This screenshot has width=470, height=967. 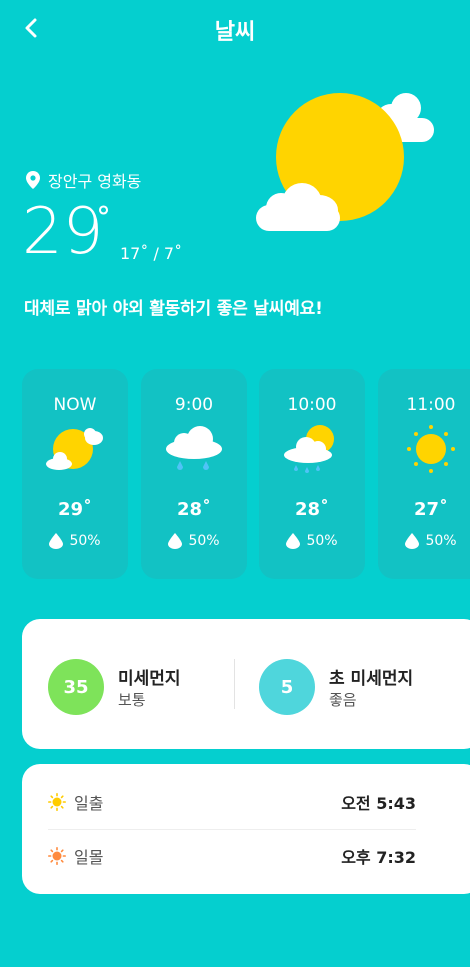 I want to click on air-quality-panel: 35 미세먼지 보통 5 초 미세먼지 좋음, so click(x=246, y=684).